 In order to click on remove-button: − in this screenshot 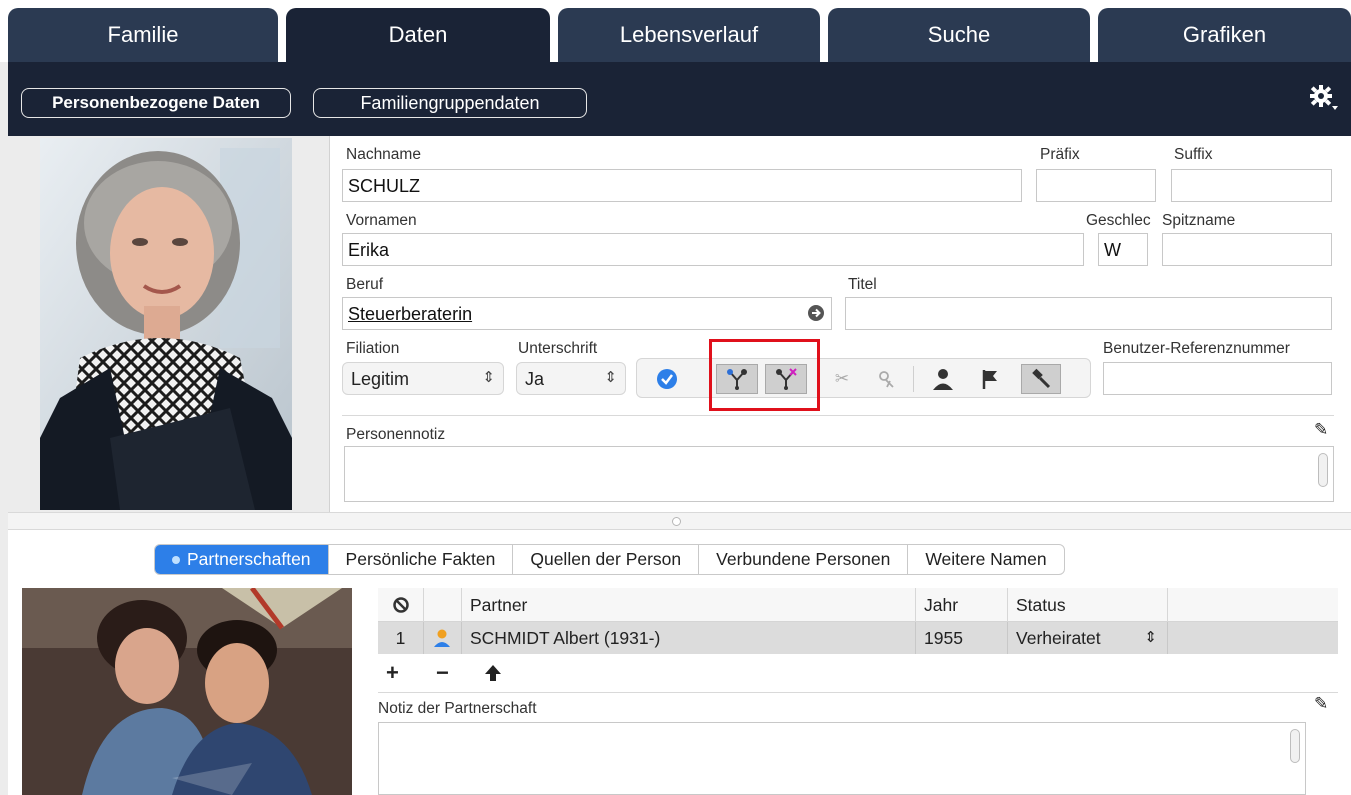, I will do `click(442, 673)`.